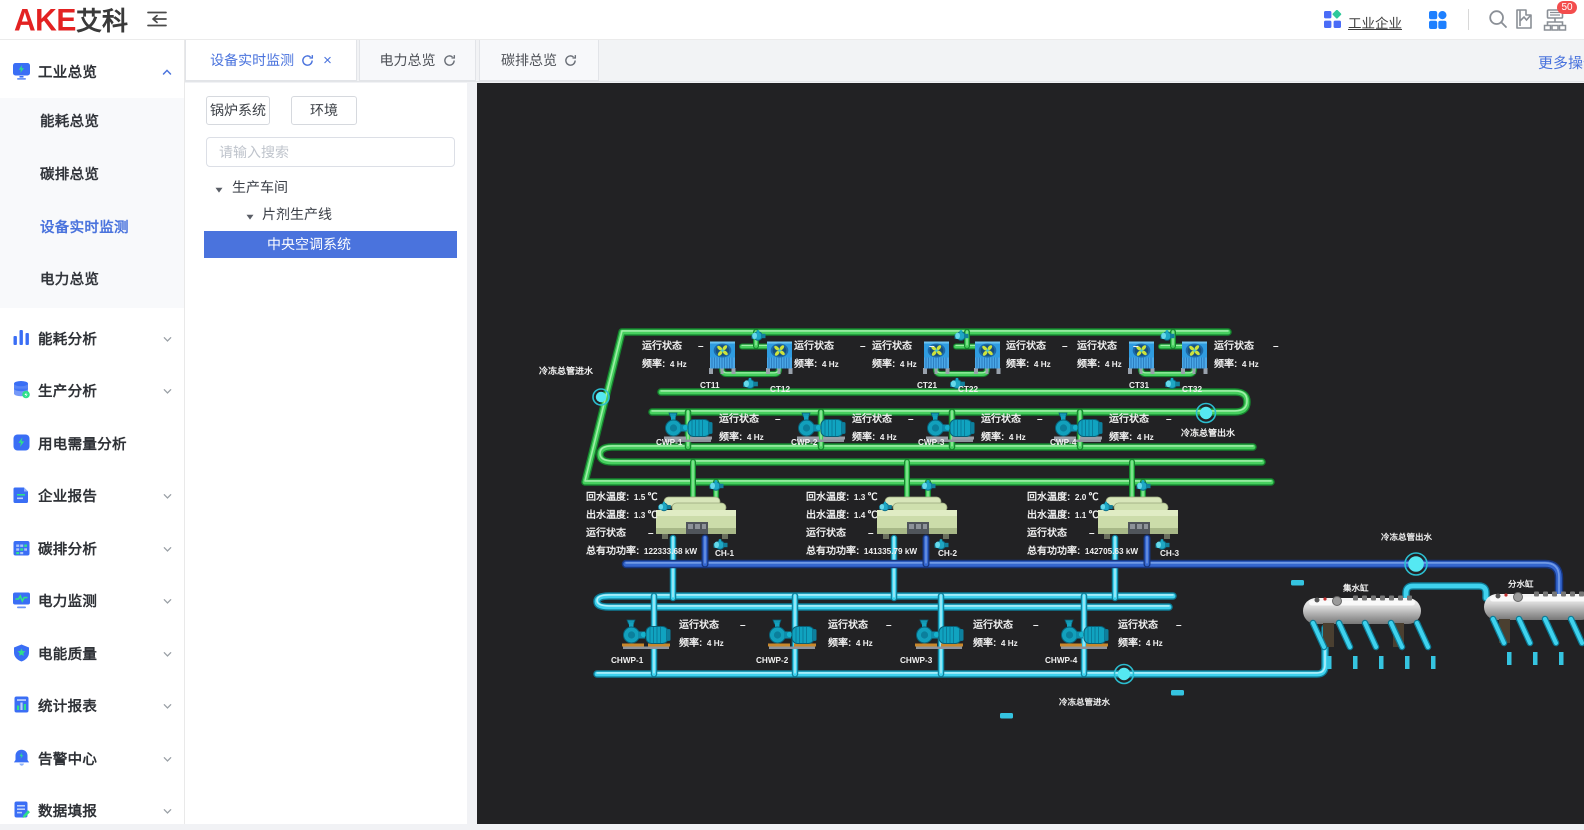 This screenshot has height=830, width=1584. I want to click on svg-text: 分水缸, so click(1521, 584).